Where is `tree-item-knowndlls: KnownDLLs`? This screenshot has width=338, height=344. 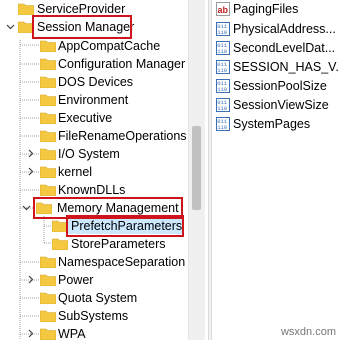
tree-item-knowndlls: KnownDLLs is located at coordinates (94, 190).